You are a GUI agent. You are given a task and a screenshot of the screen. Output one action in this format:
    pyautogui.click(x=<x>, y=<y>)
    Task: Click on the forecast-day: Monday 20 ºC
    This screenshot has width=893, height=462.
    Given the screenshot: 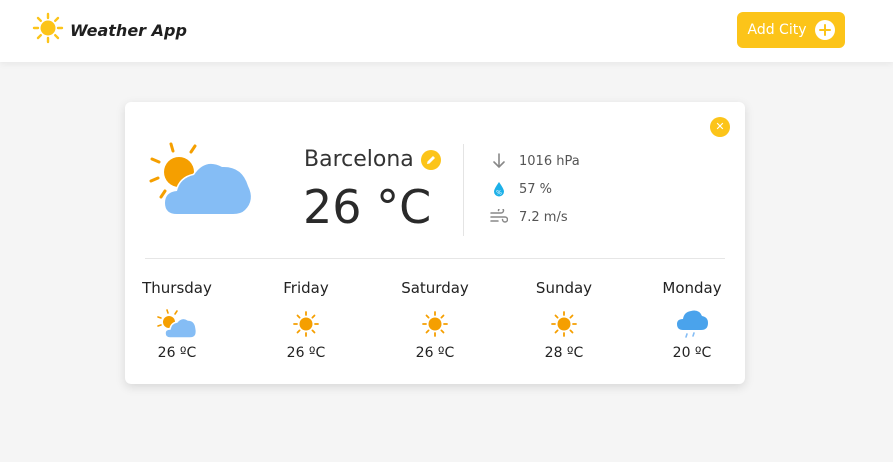 What is the action you would take?
    pyautogui.click(x=692, y=319)
    